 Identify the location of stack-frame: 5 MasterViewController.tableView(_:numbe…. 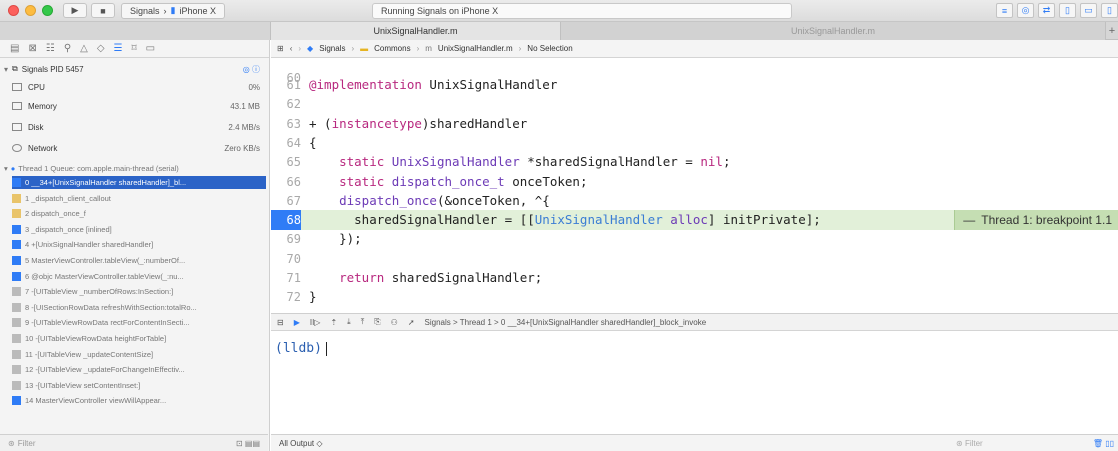
(139, 260).